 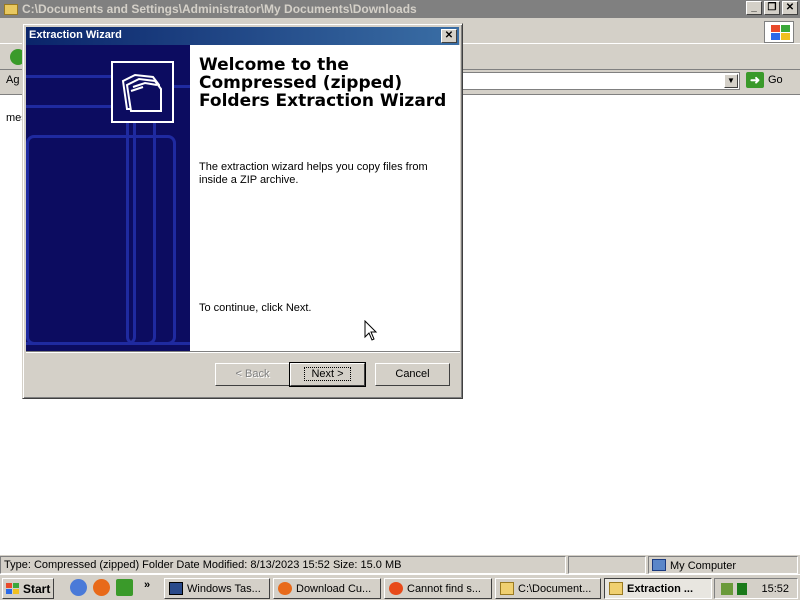 What do you see at coordinates (37, 588) in the screenshot?
I see `start-label: Start` at bounding box center [37, 588].